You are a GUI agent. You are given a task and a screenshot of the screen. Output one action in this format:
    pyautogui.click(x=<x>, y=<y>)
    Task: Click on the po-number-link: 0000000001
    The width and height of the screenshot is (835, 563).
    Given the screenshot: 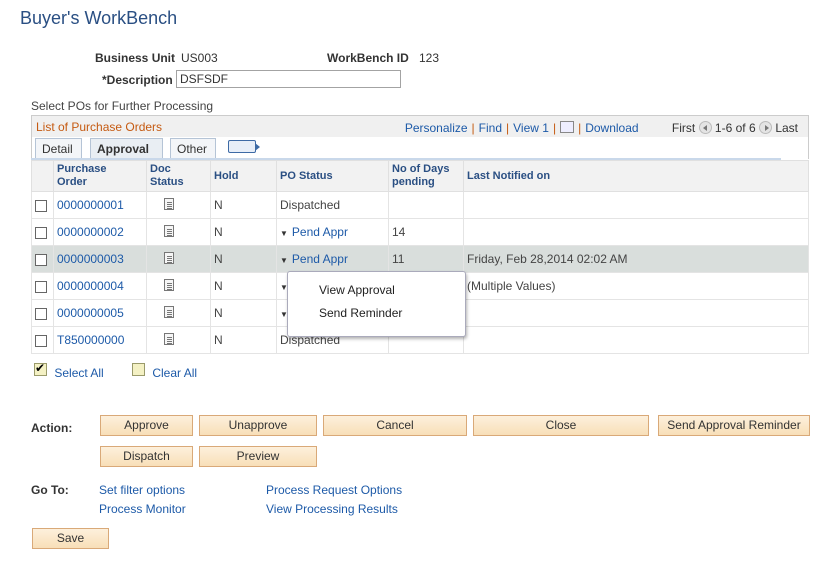 What is the action you would take?
    pyautogui.click(x=90, y=205)
    